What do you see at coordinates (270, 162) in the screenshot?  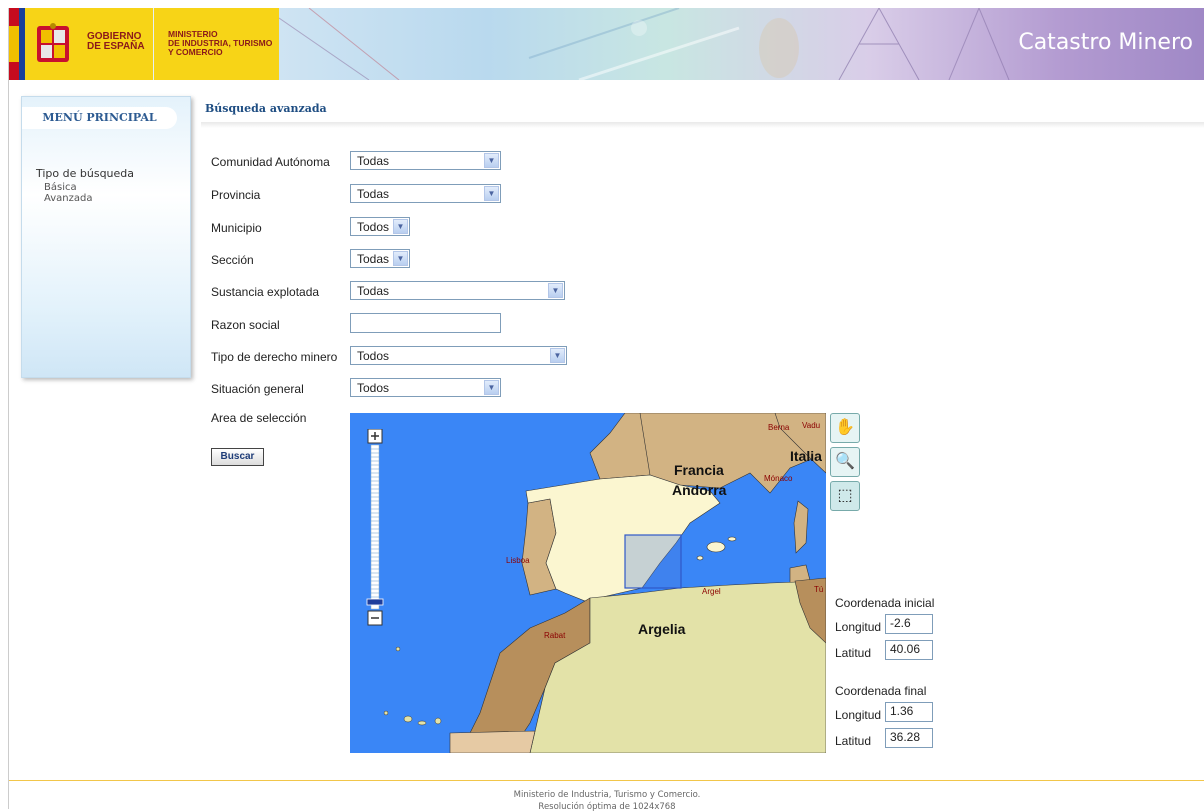 I see `label-comunidad: Comunidad Autónoma` at bounding box center [270, 162].